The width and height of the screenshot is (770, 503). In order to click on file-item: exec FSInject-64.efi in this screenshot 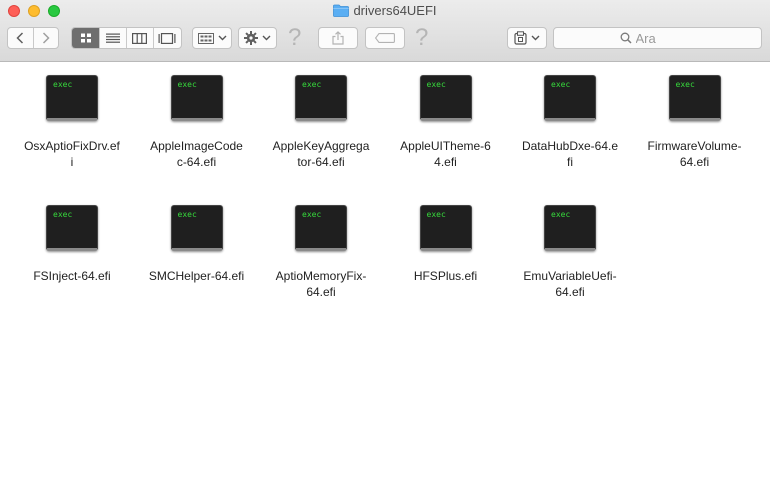, I will do `click(72, 253)`.